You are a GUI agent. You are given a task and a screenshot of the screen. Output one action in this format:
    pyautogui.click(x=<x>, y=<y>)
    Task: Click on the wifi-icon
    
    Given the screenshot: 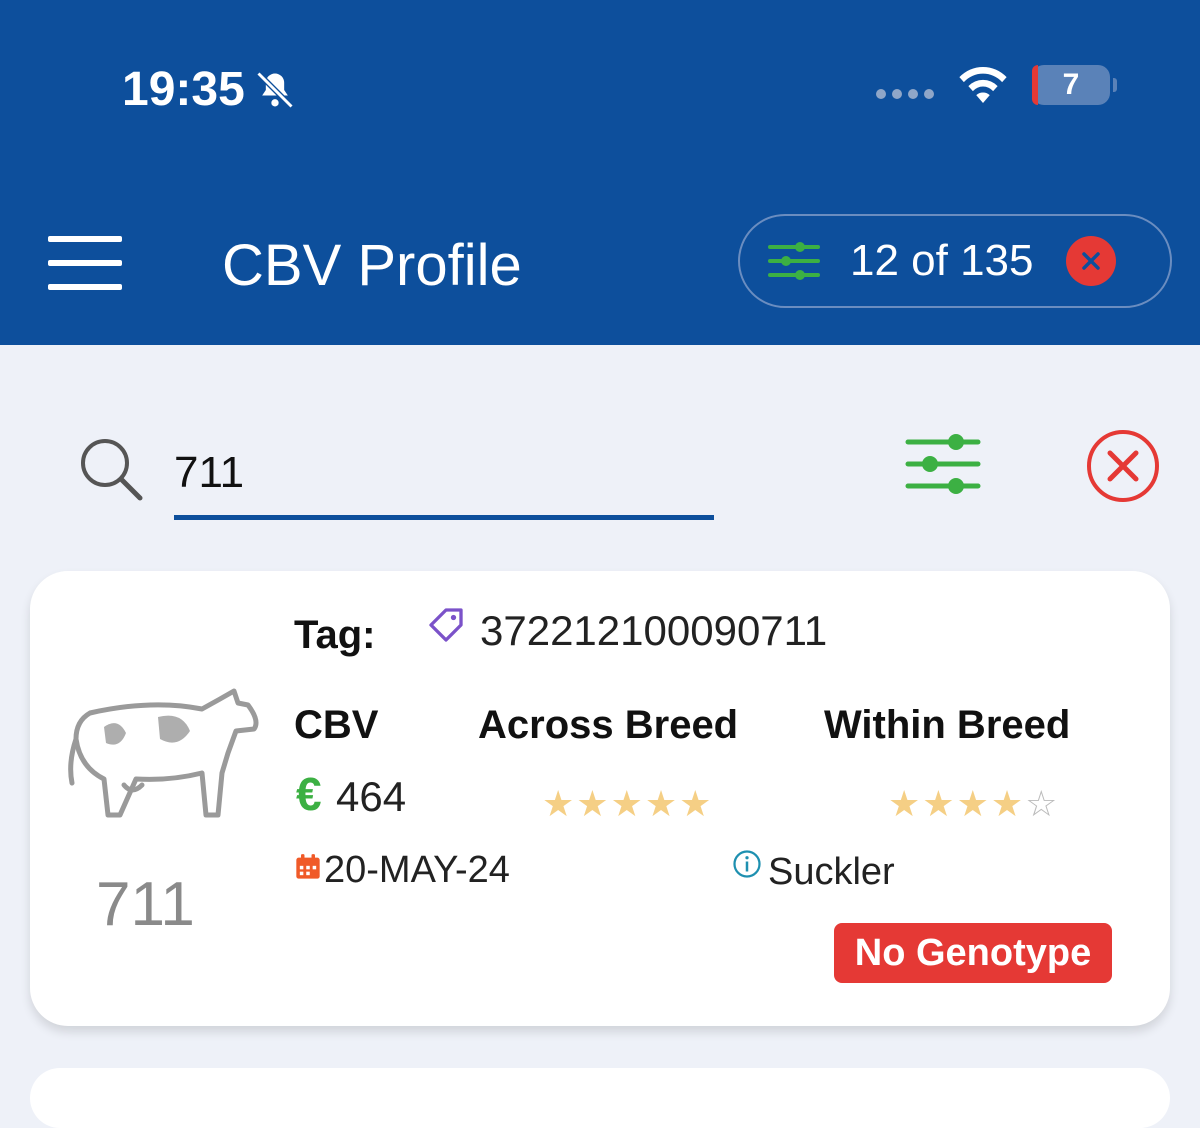 What is the action you would take?
    pyautogui.click(x=983, y=85)
    